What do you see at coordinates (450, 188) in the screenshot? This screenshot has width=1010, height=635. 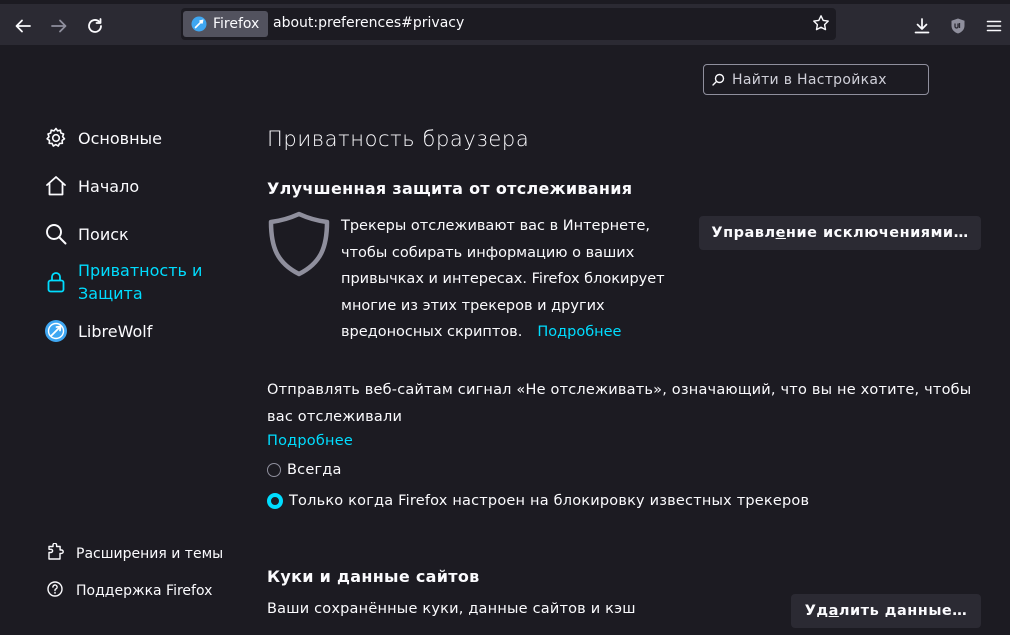 I see `etp-heading: Улучшенная защита от отслеживания` at bounding box center [450, 188].